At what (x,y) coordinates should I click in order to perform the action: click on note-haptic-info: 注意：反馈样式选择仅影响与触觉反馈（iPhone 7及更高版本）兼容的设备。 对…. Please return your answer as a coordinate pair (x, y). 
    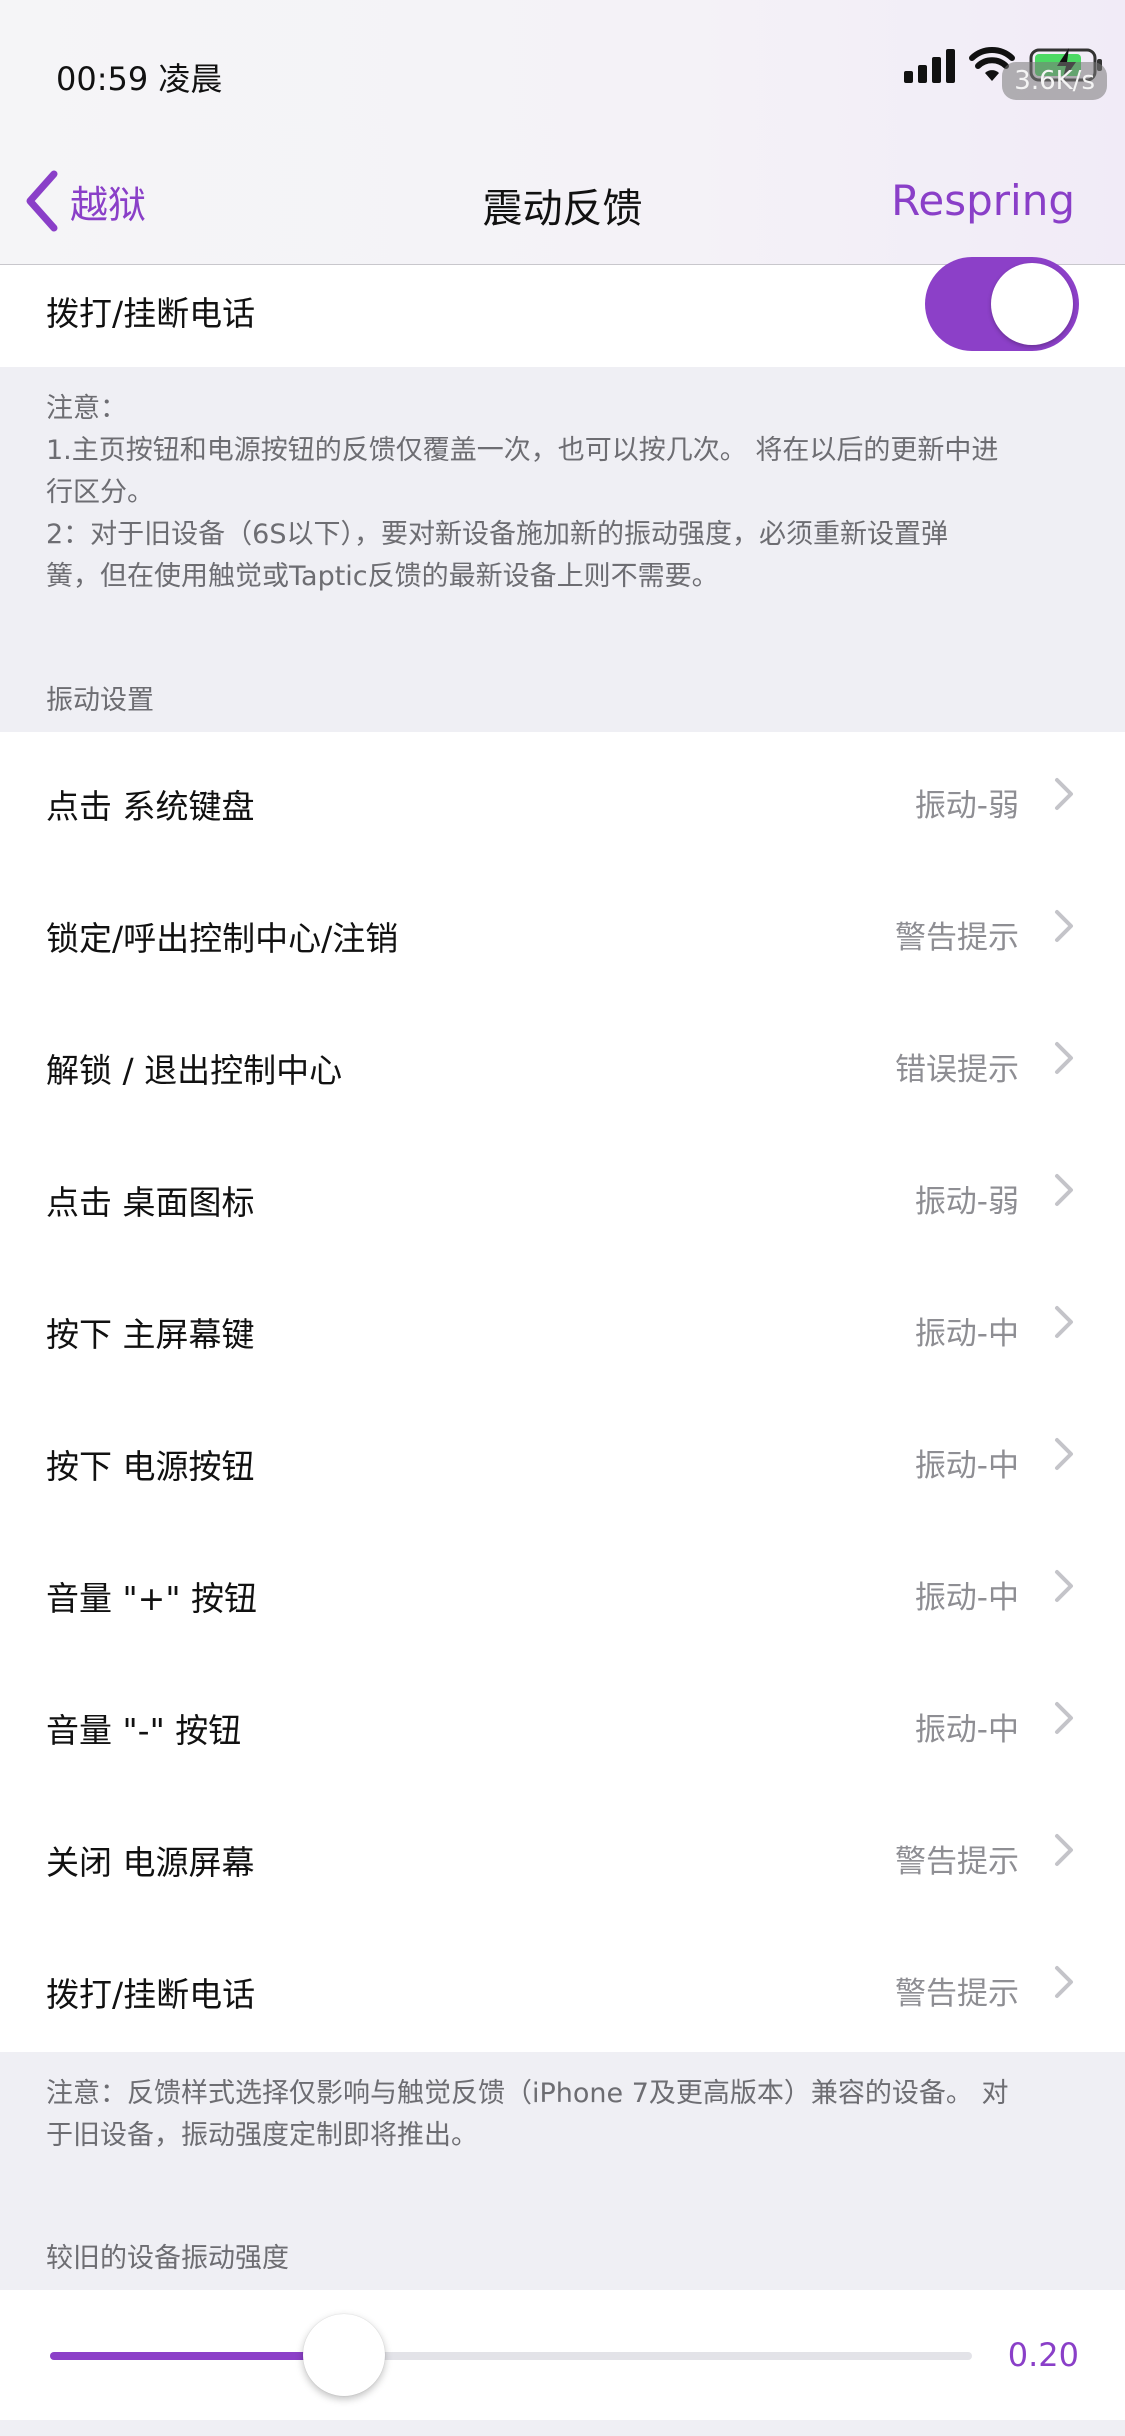
    Looking at the image, I should click on (561, 2115).